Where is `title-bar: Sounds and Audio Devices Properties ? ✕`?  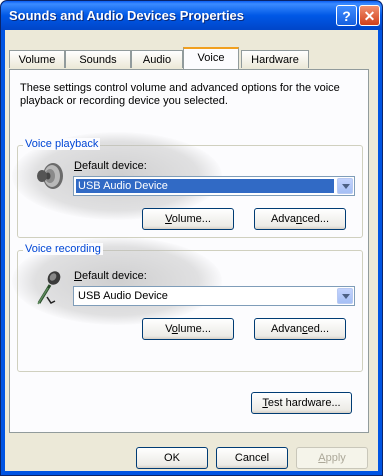 title-bar: Sounds and Audio Devices Properties ? ✕ is located at coordinates (191, 15).